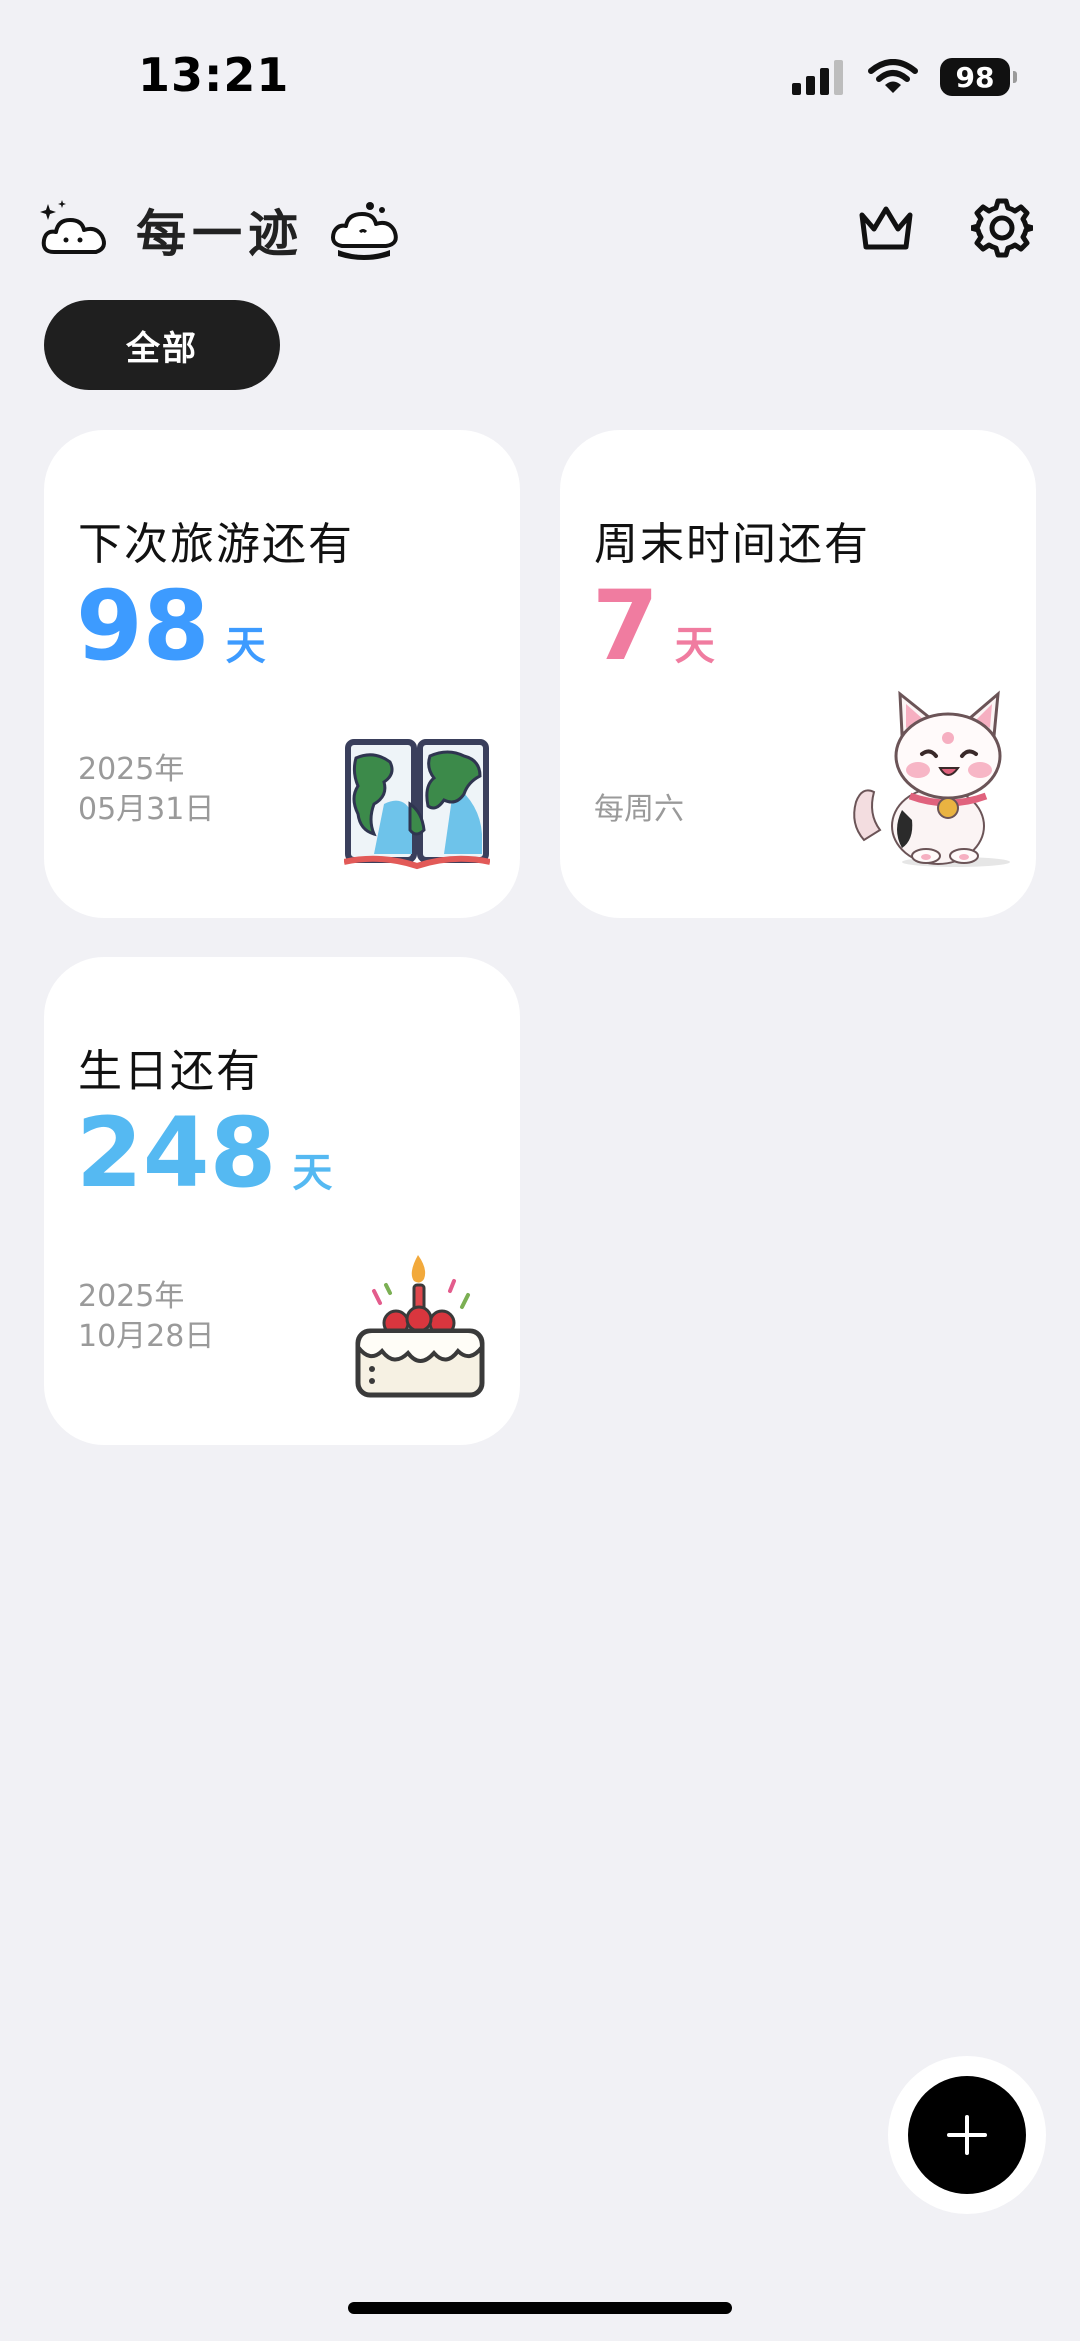 The image size is (1080, 2341). What do you see at coordinates (944, 228) in the screenshot?
I see `header-actions` at bounding box center [944, 228].